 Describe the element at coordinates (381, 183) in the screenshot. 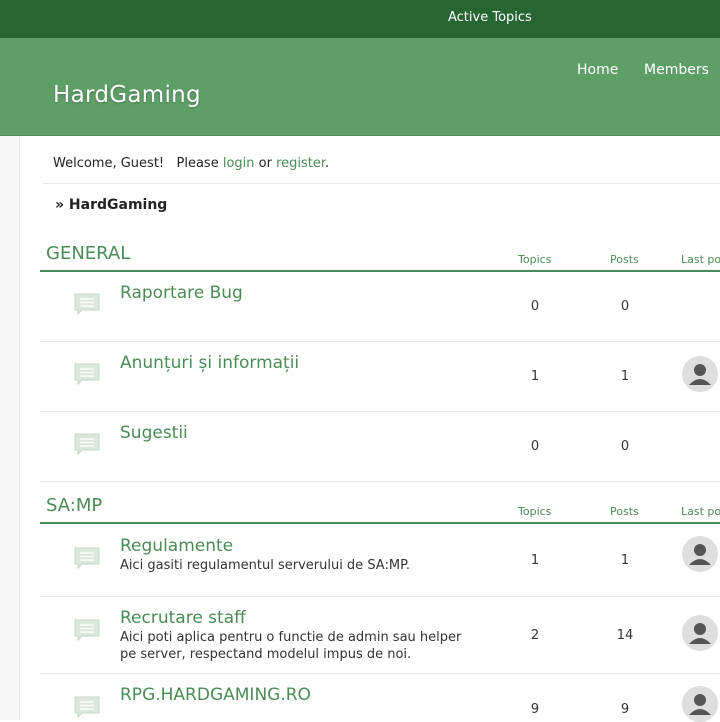

I see `divider` at that location.